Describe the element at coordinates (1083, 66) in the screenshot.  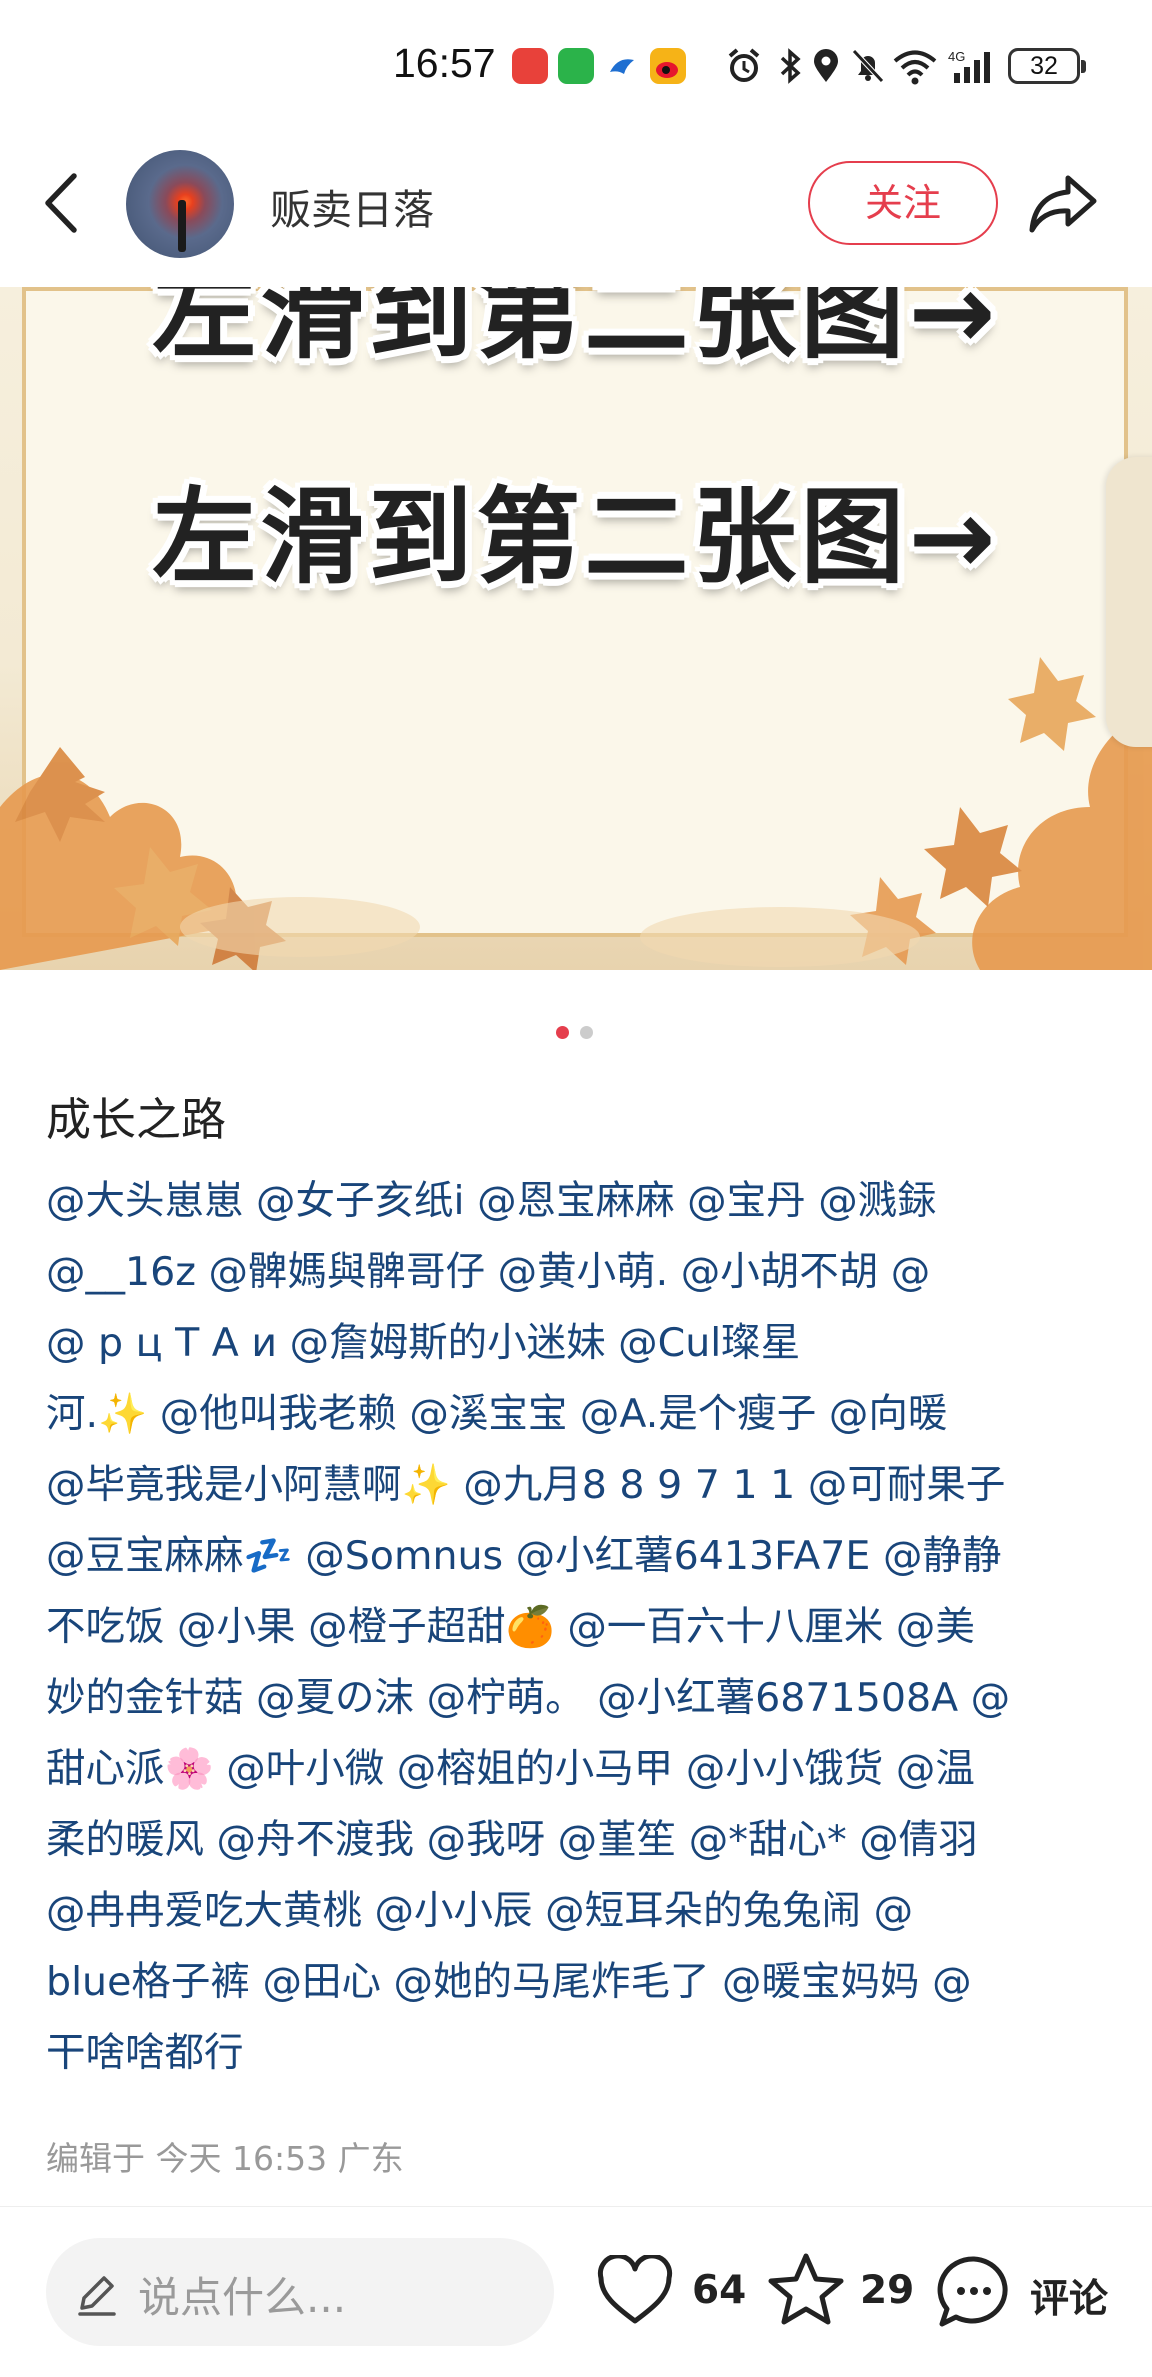
I see `battery-tip` at that location.